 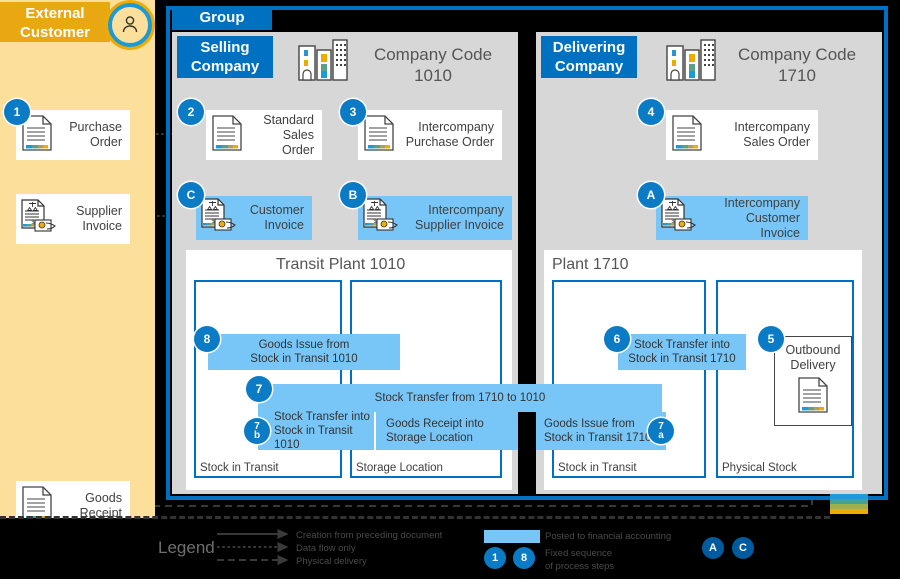 What do you see at coordinates (304, 359) in the screenshot?
I see `goods-issue-1010-line2: Stock in Transit 1010` at bounding box center [304, 359].